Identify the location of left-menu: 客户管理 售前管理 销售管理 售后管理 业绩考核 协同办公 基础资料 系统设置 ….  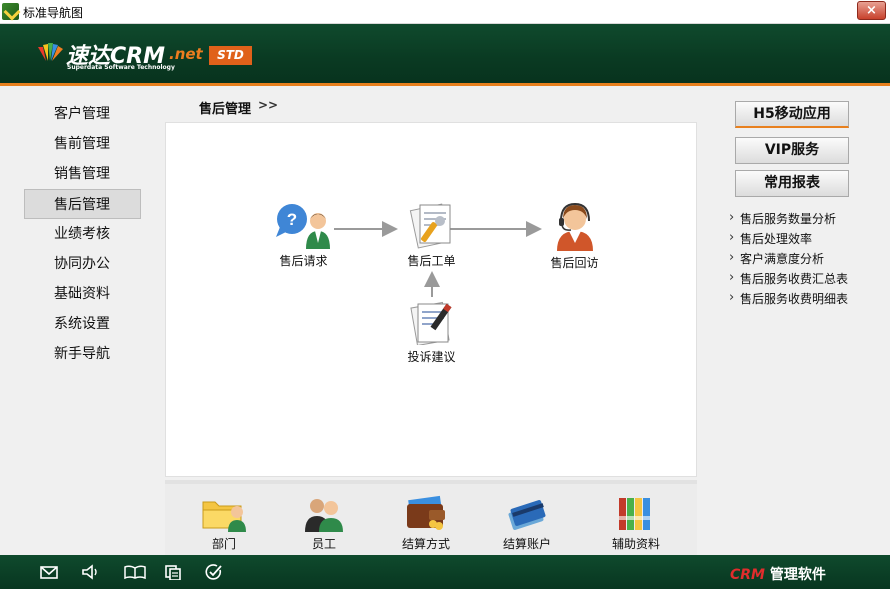
(82, 234).